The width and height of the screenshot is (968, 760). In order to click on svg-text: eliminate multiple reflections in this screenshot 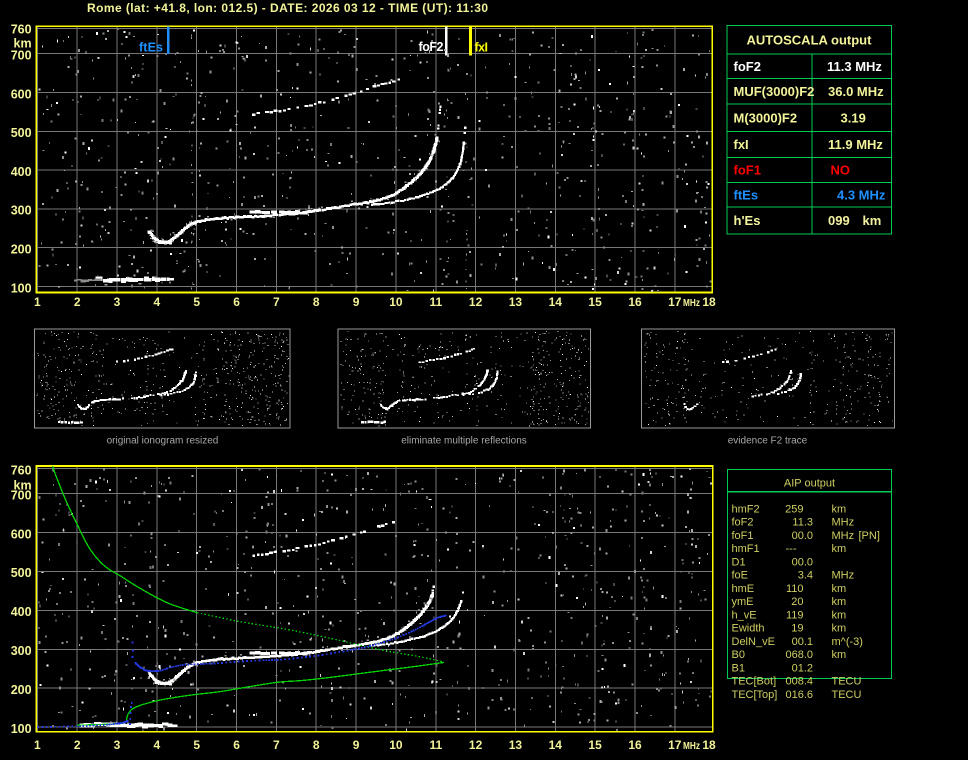, I will do `click(464, 441)`.